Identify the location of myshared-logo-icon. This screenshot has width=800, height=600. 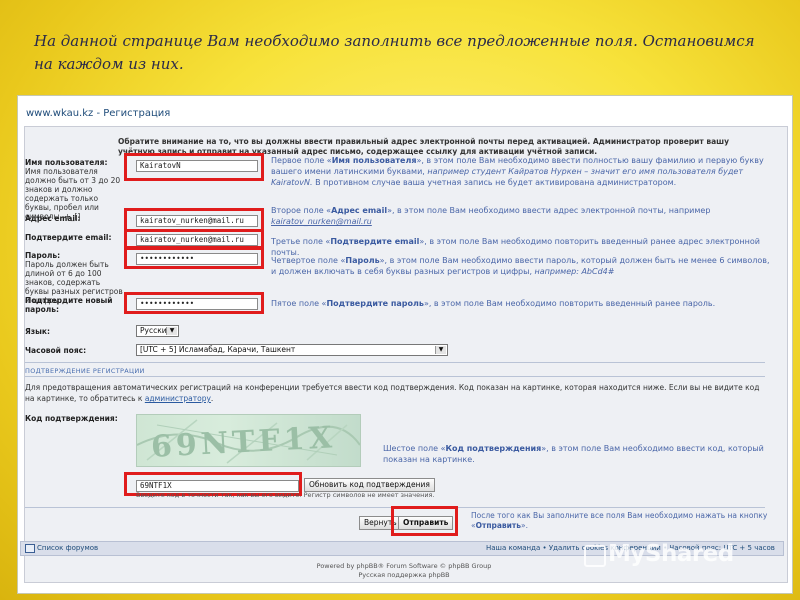
(595, 556).